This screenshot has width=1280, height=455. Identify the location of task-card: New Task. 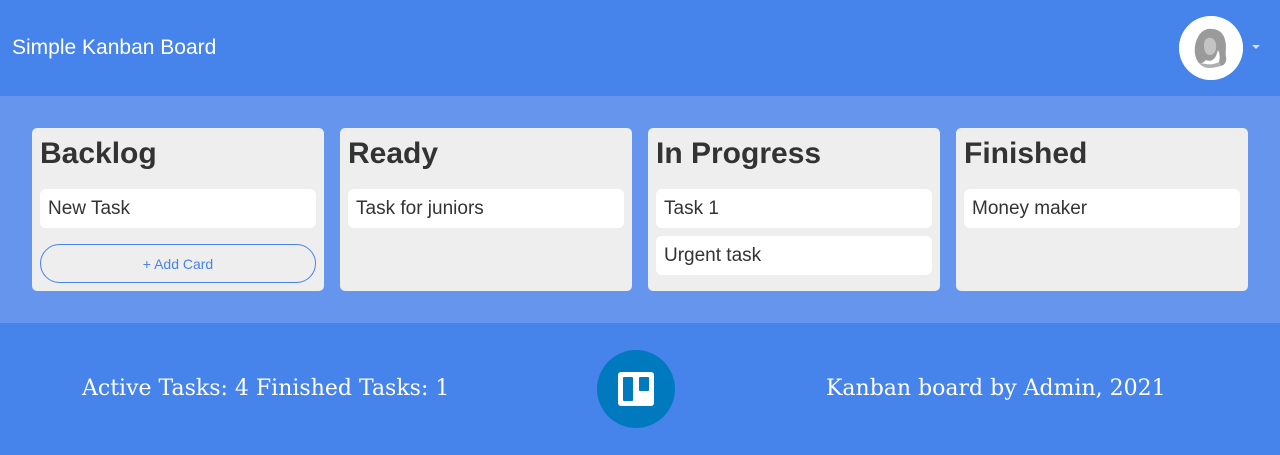
(178, 208).